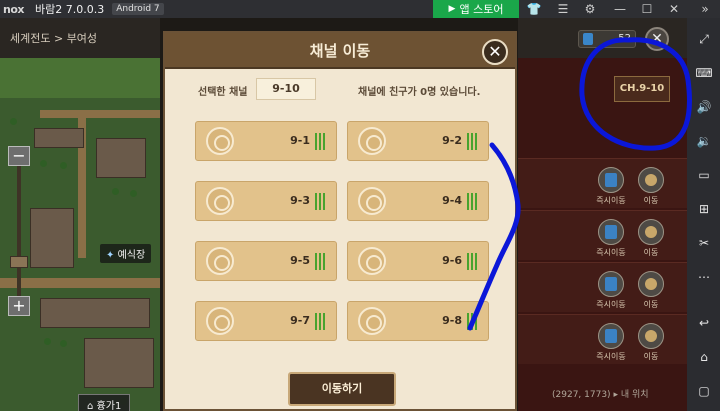  I want to click on zoom-out-button: −, so click(19, 156).